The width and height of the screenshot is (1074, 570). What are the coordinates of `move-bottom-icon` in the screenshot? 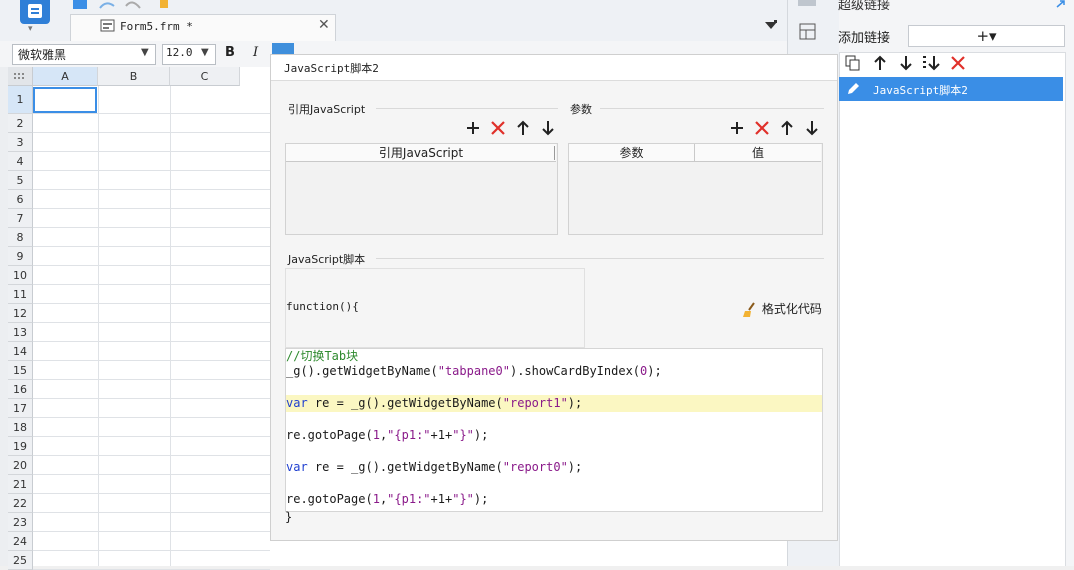 It's located at (932, 63).